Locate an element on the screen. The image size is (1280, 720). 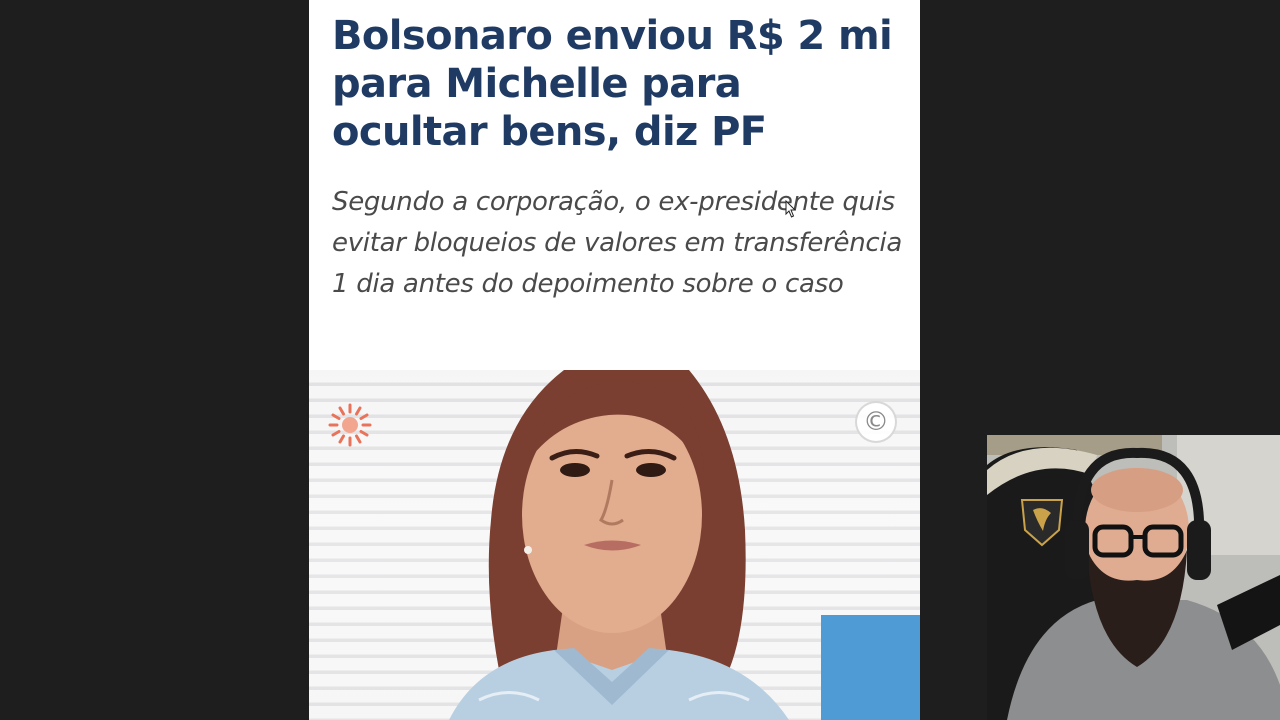
sun-logo-icon is located at coordinates (350, 425).